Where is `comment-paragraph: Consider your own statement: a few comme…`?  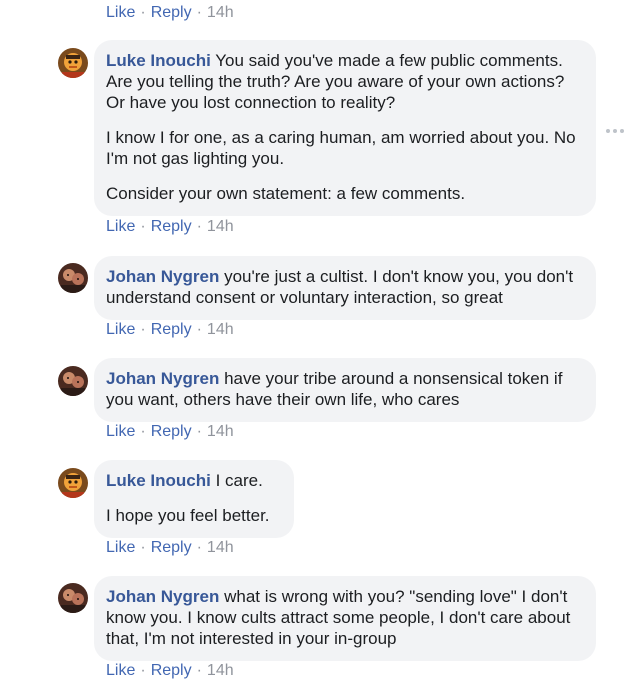
comment-paragraph: Consider your own statement: a few comme… is located at coordinates (286, 193).